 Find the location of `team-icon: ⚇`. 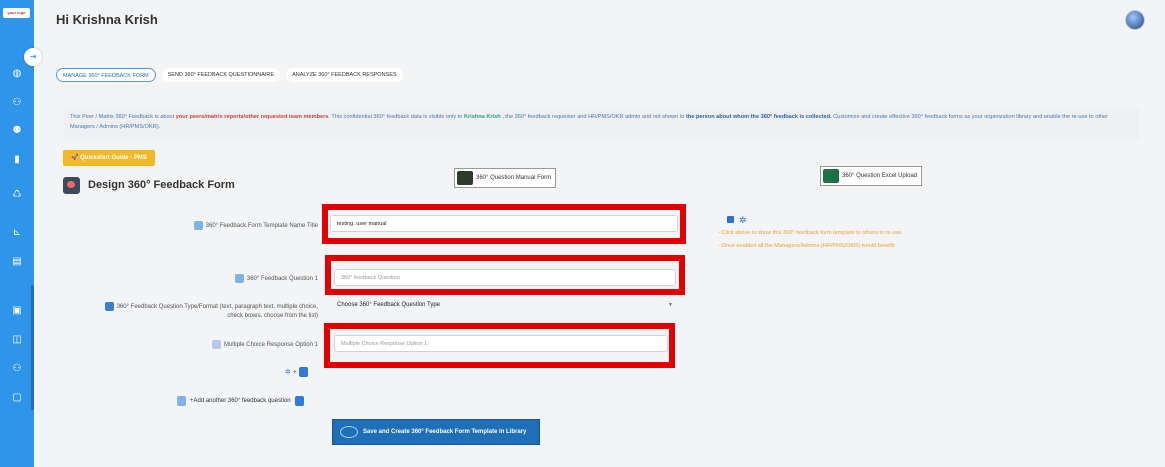

team-icon: ⚇ is located at coordinates (17, 103).